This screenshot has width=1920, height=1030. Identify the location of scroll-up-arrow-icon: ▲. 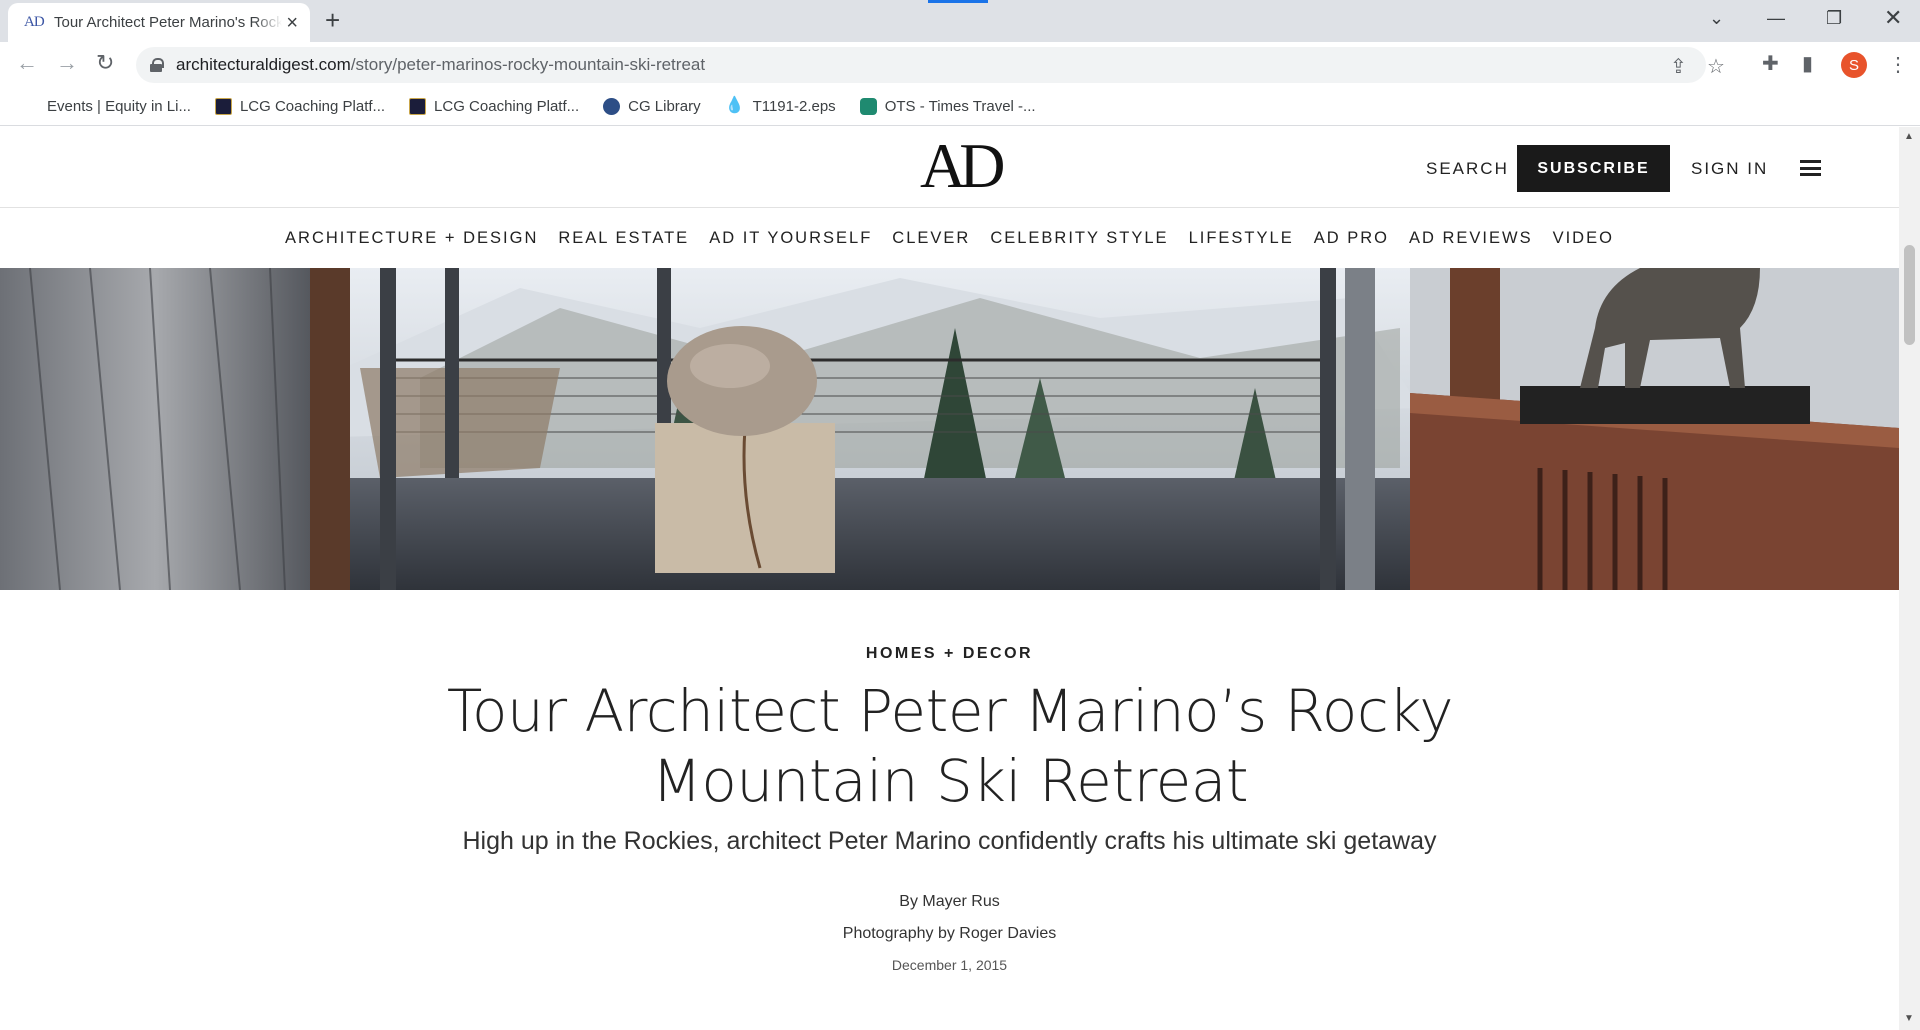
(1909, 136).